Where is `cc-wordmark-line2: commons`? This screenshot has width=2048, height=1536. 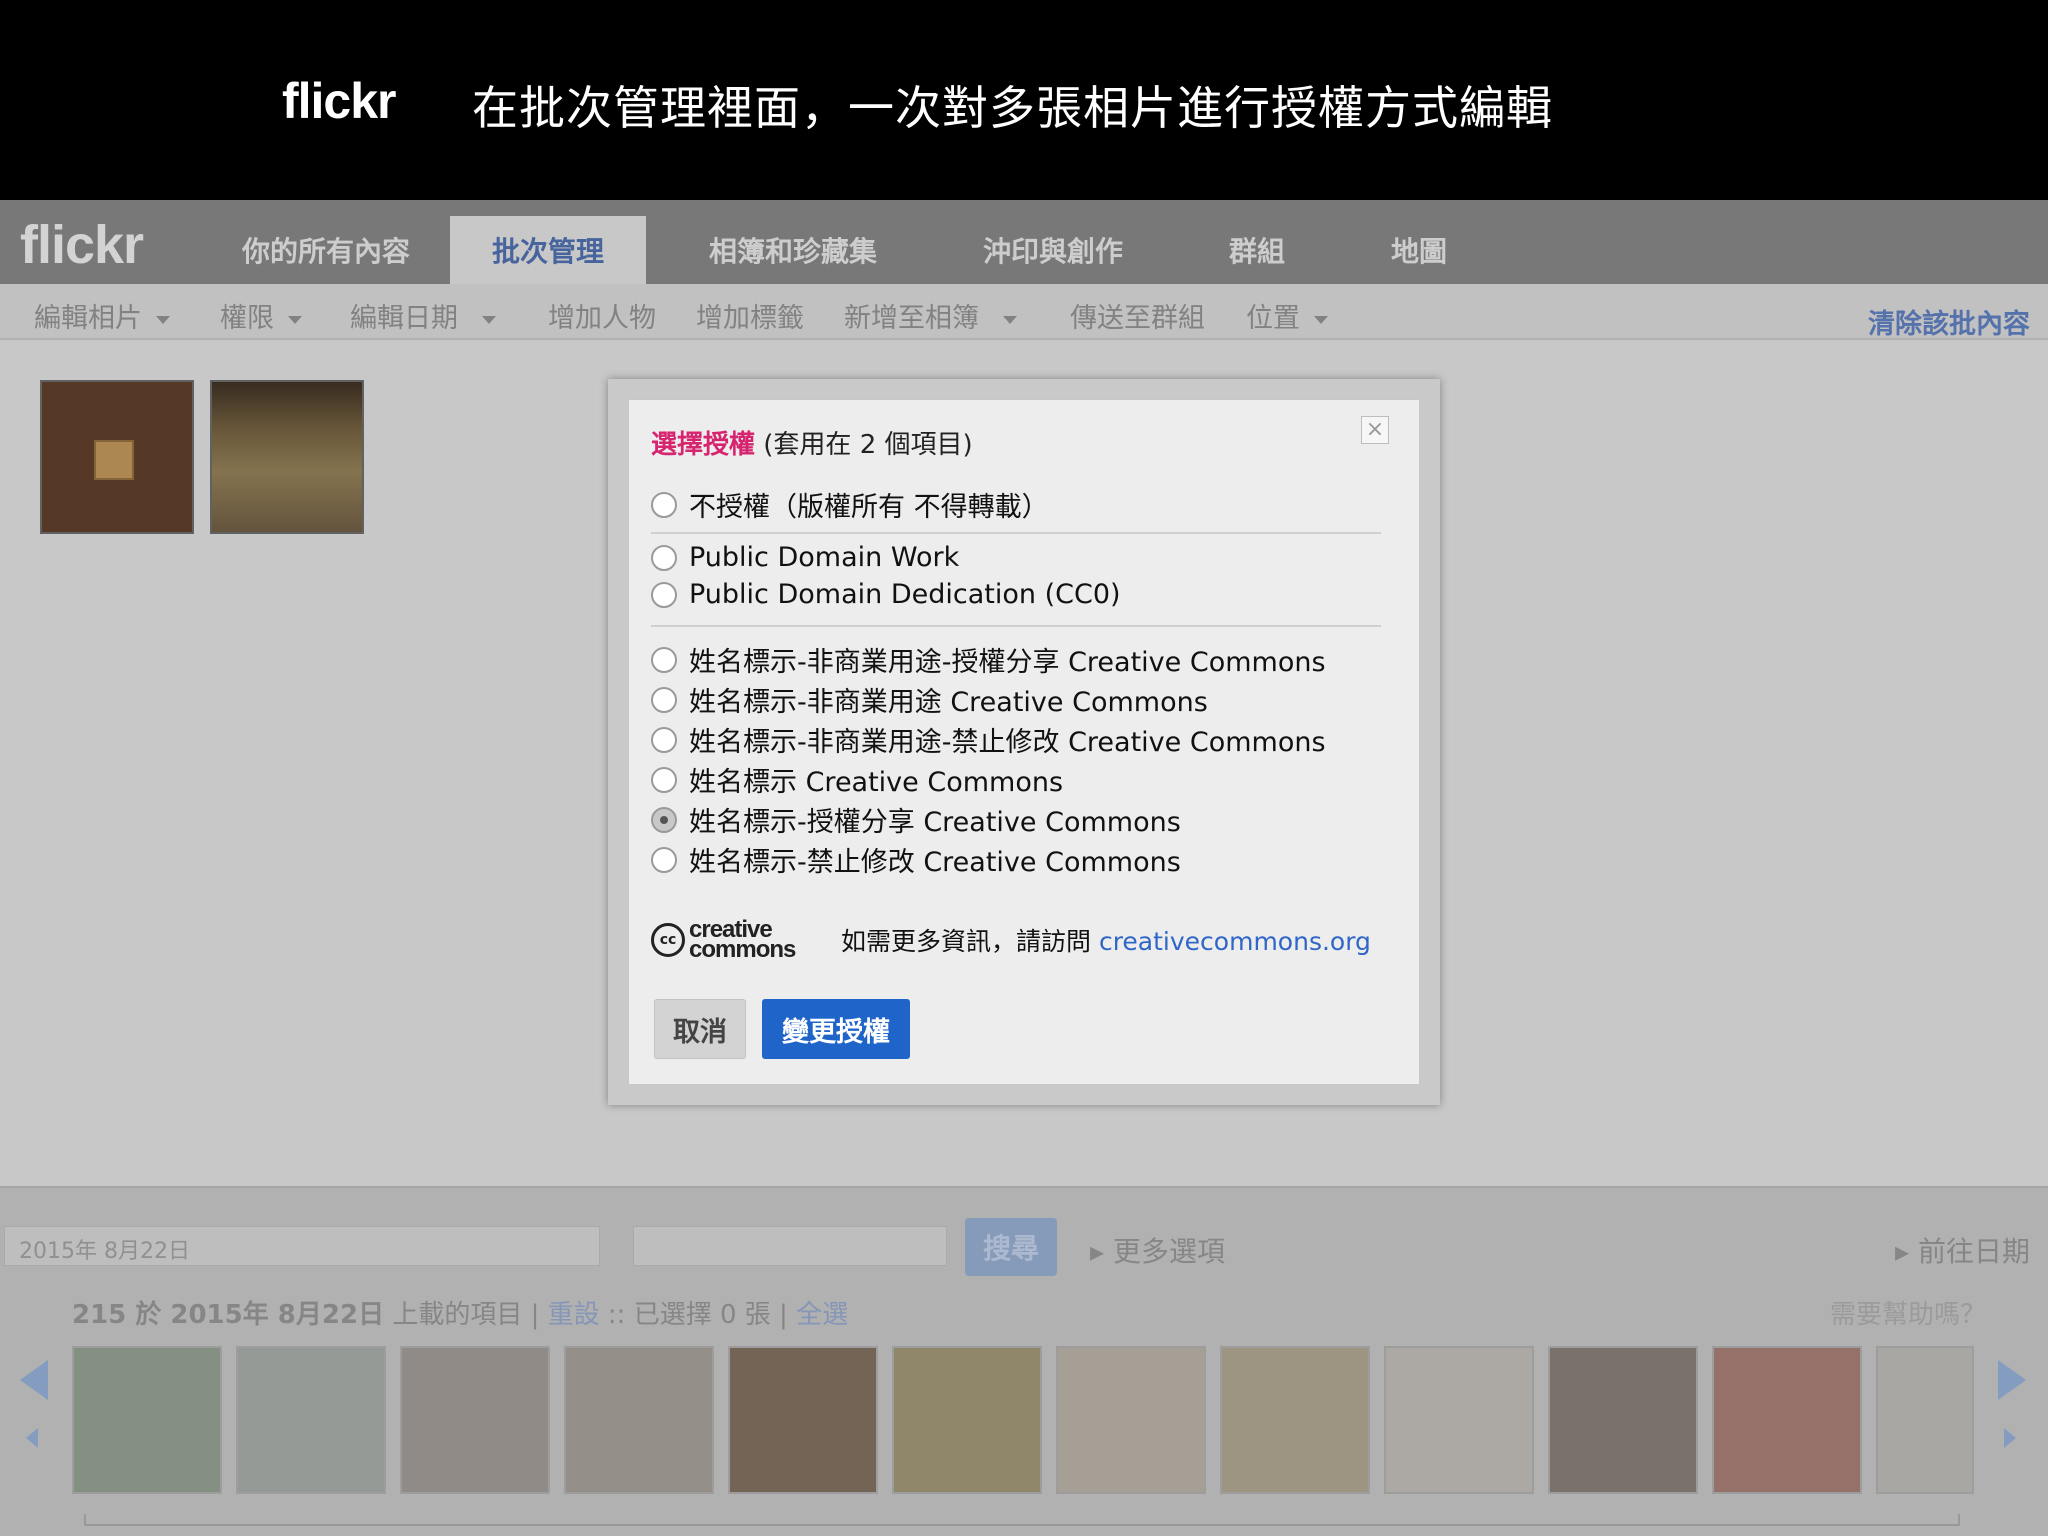 cc-wordmark-line2: commons is located at coordinates (742, 949).